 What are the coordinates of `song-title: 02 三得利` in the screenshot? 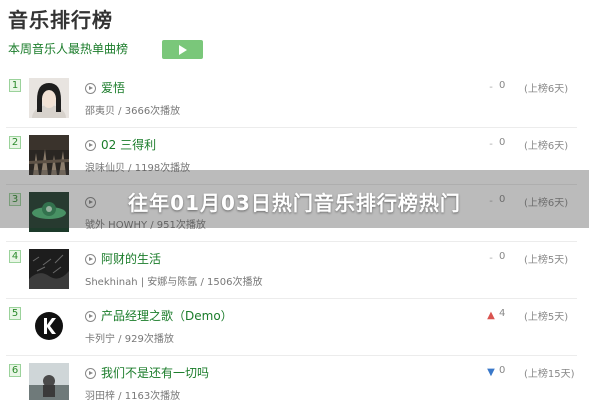 It's located at (128, 144).